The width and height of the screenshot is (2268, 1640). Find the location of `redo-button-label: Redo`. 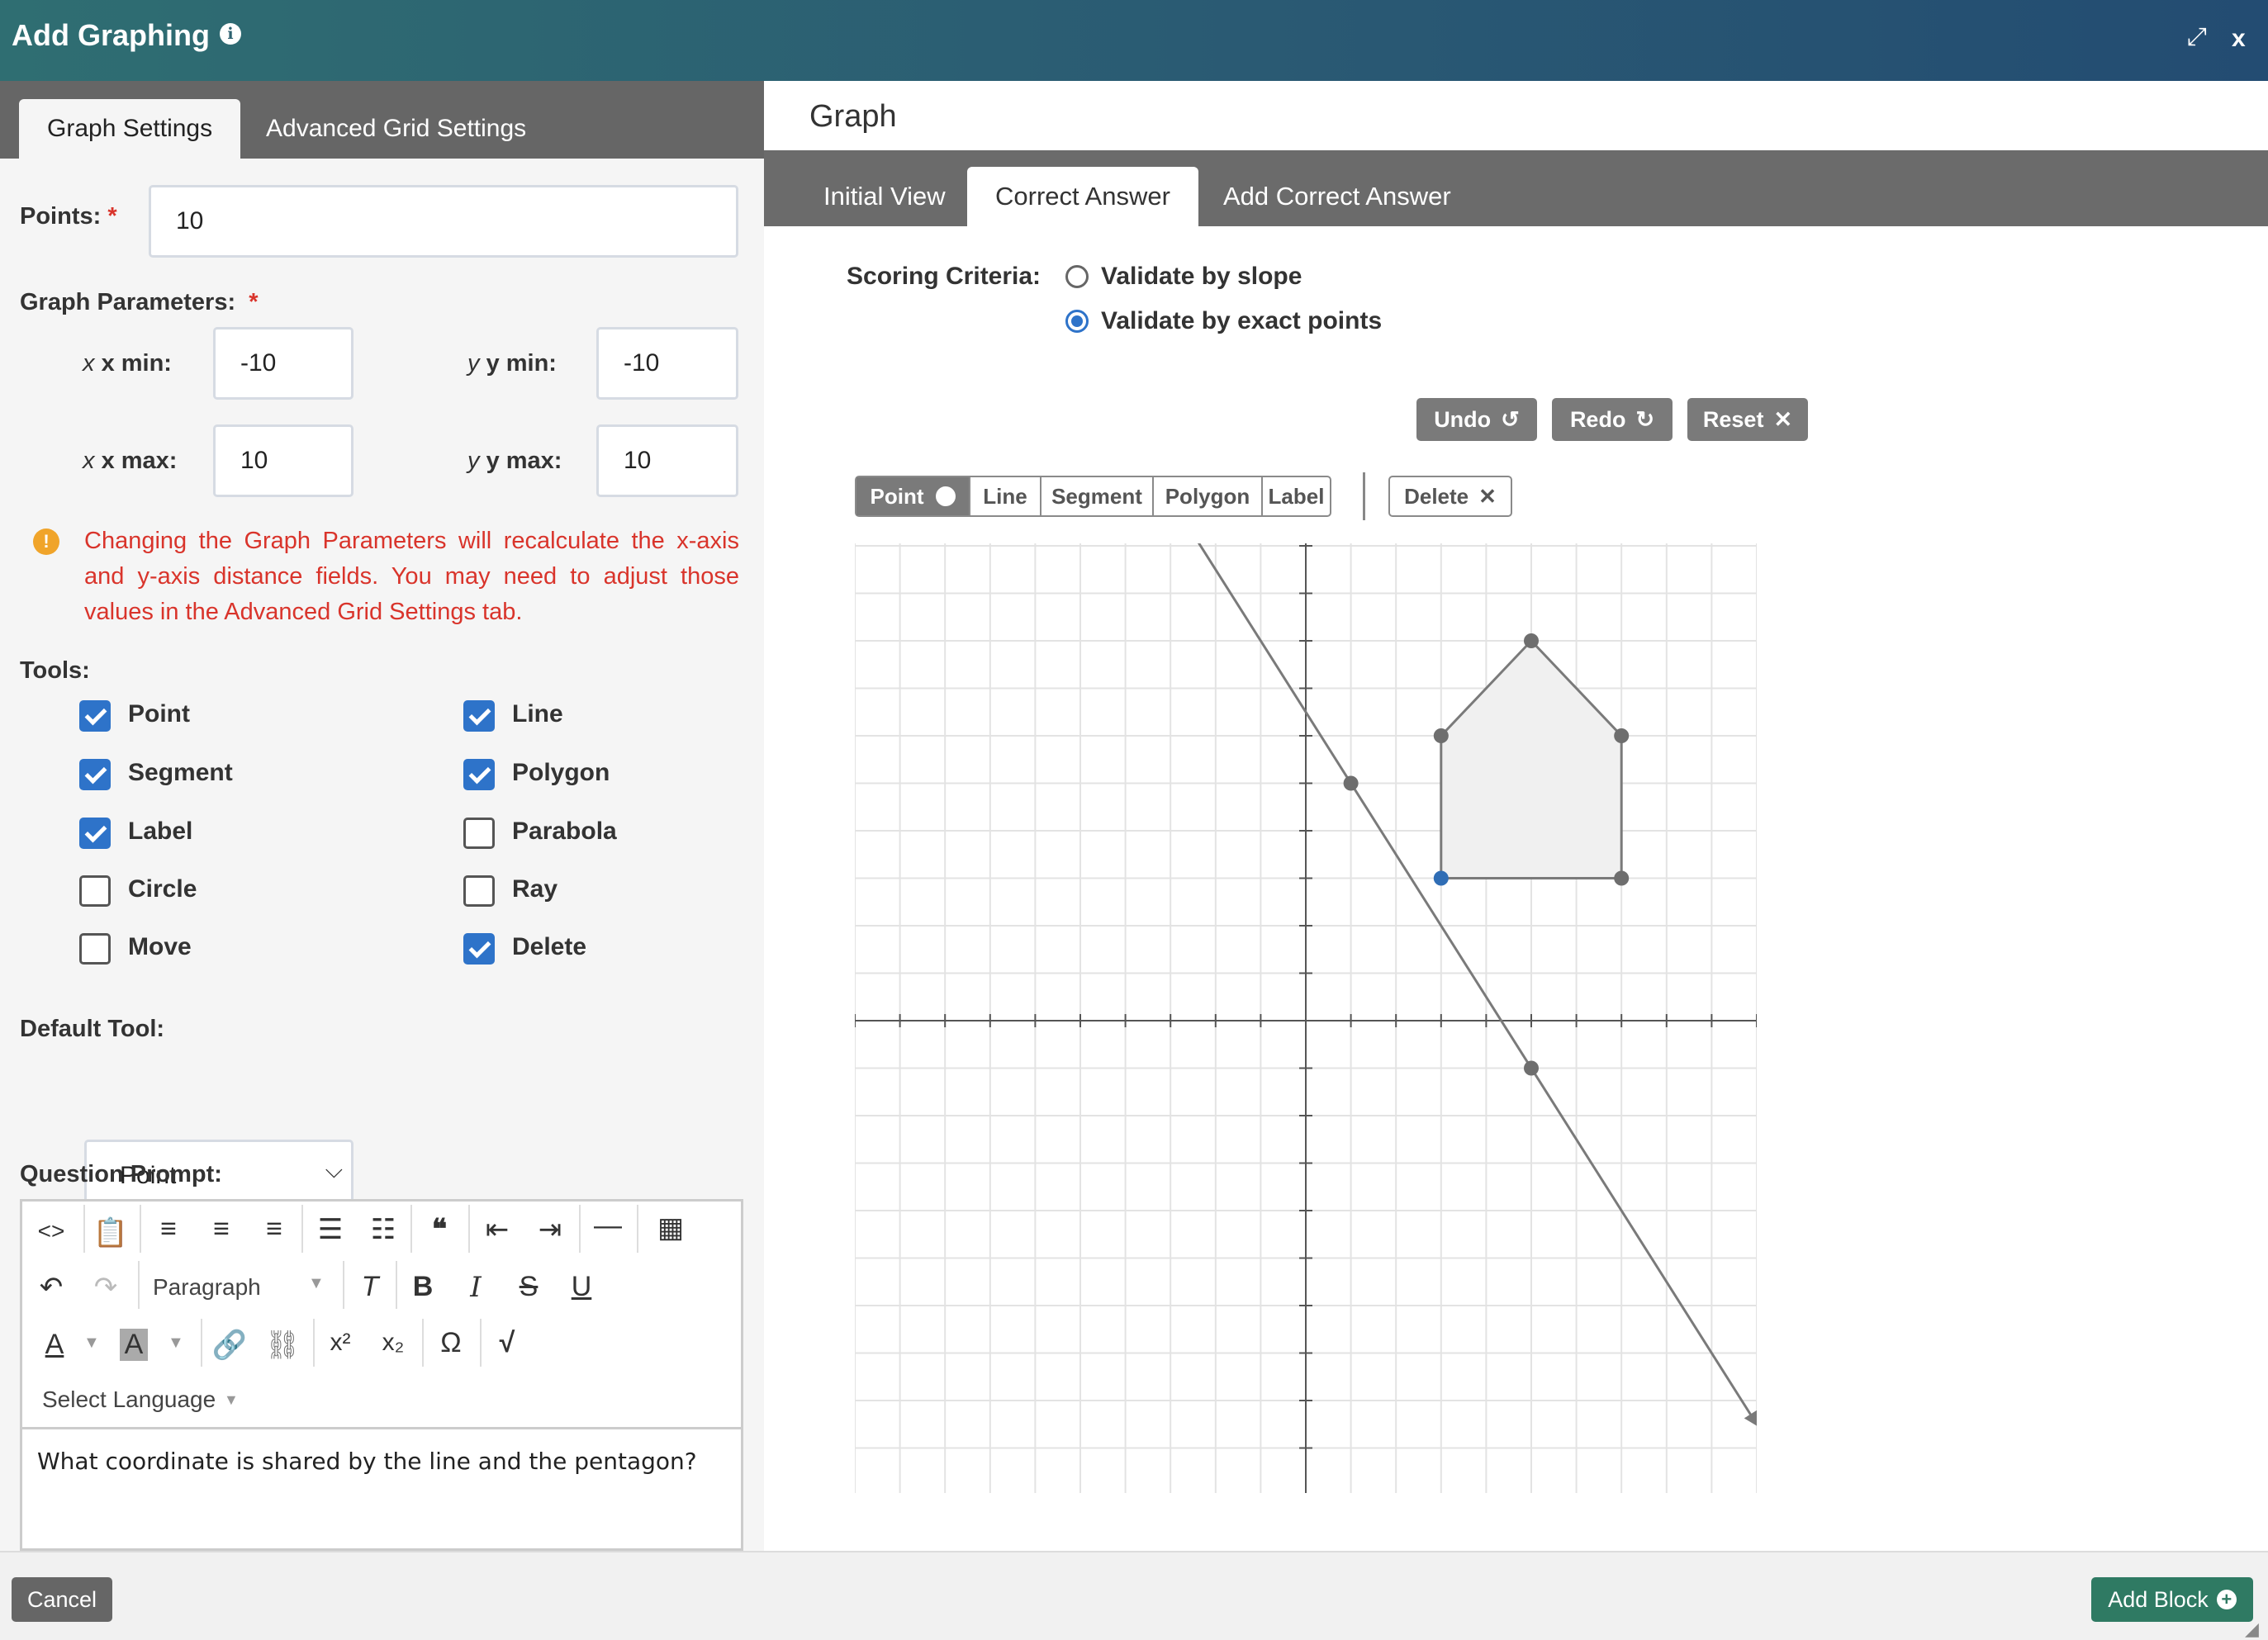

redo-button-label: Redo is located at coordinates (1597, 419).